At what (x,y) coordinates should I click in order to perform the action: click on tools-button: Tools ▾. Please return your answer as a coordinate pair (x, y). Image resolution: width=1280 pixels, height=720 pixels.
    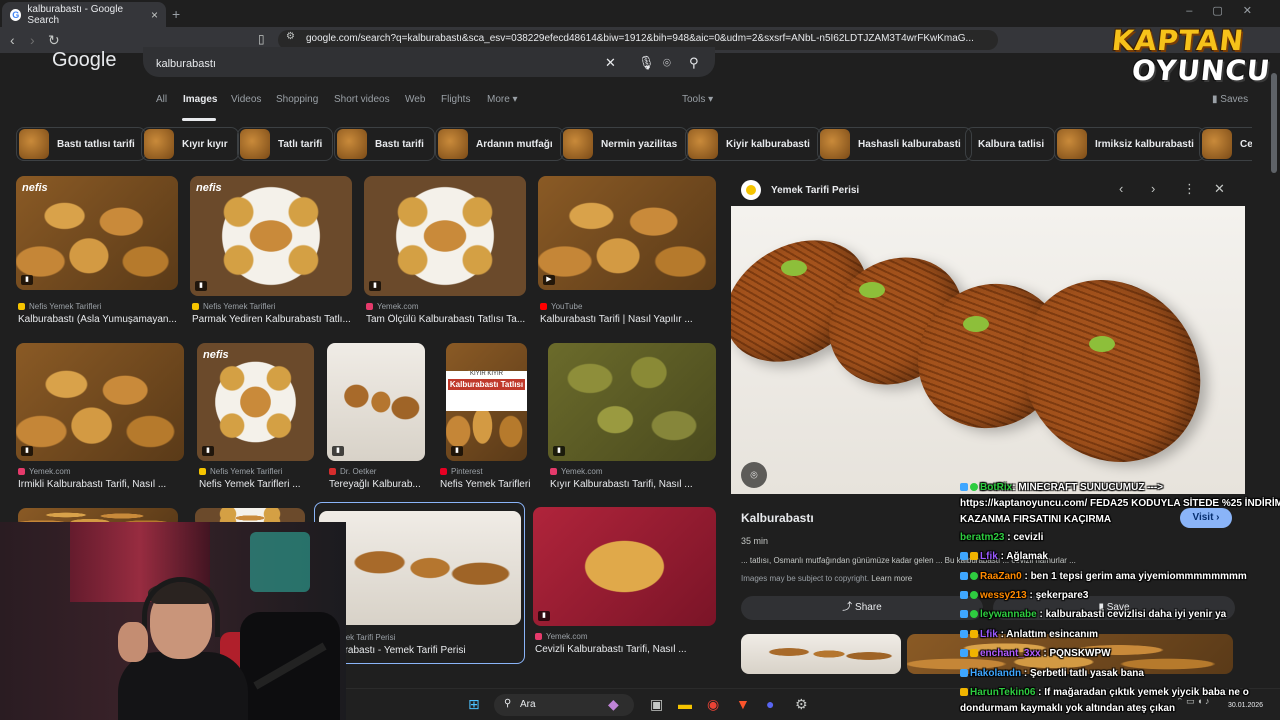
    Looking at the image, I should click on (697, 99).